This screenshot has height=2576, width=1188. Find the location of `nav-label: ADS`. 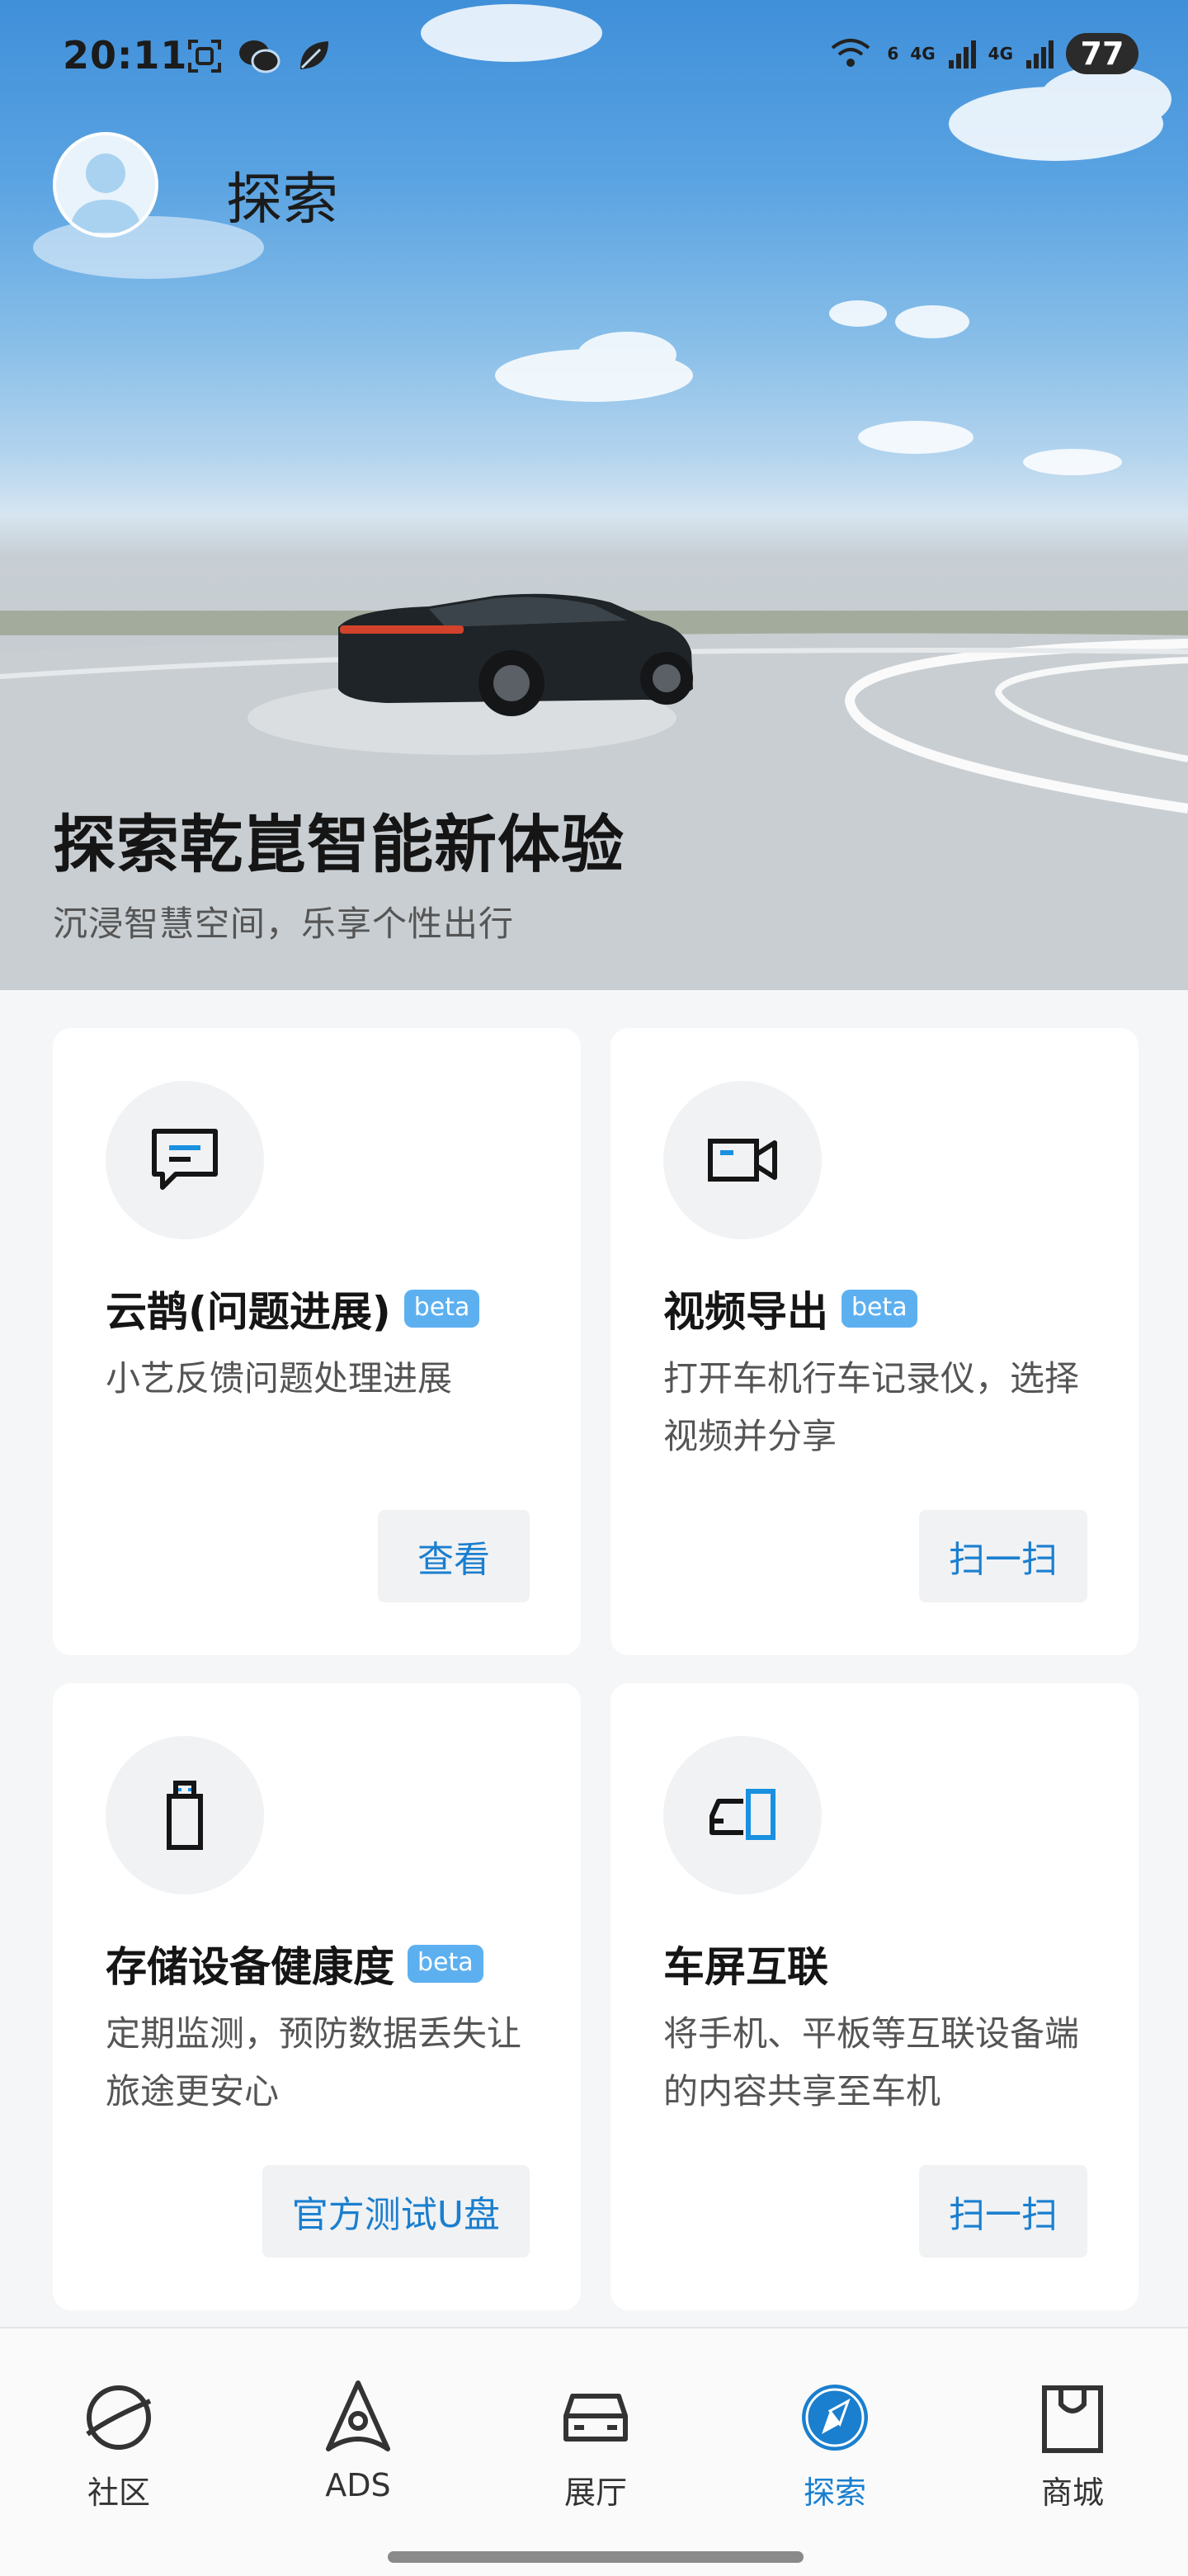

nav-label: ADS is located at coordinates (358, 2485).